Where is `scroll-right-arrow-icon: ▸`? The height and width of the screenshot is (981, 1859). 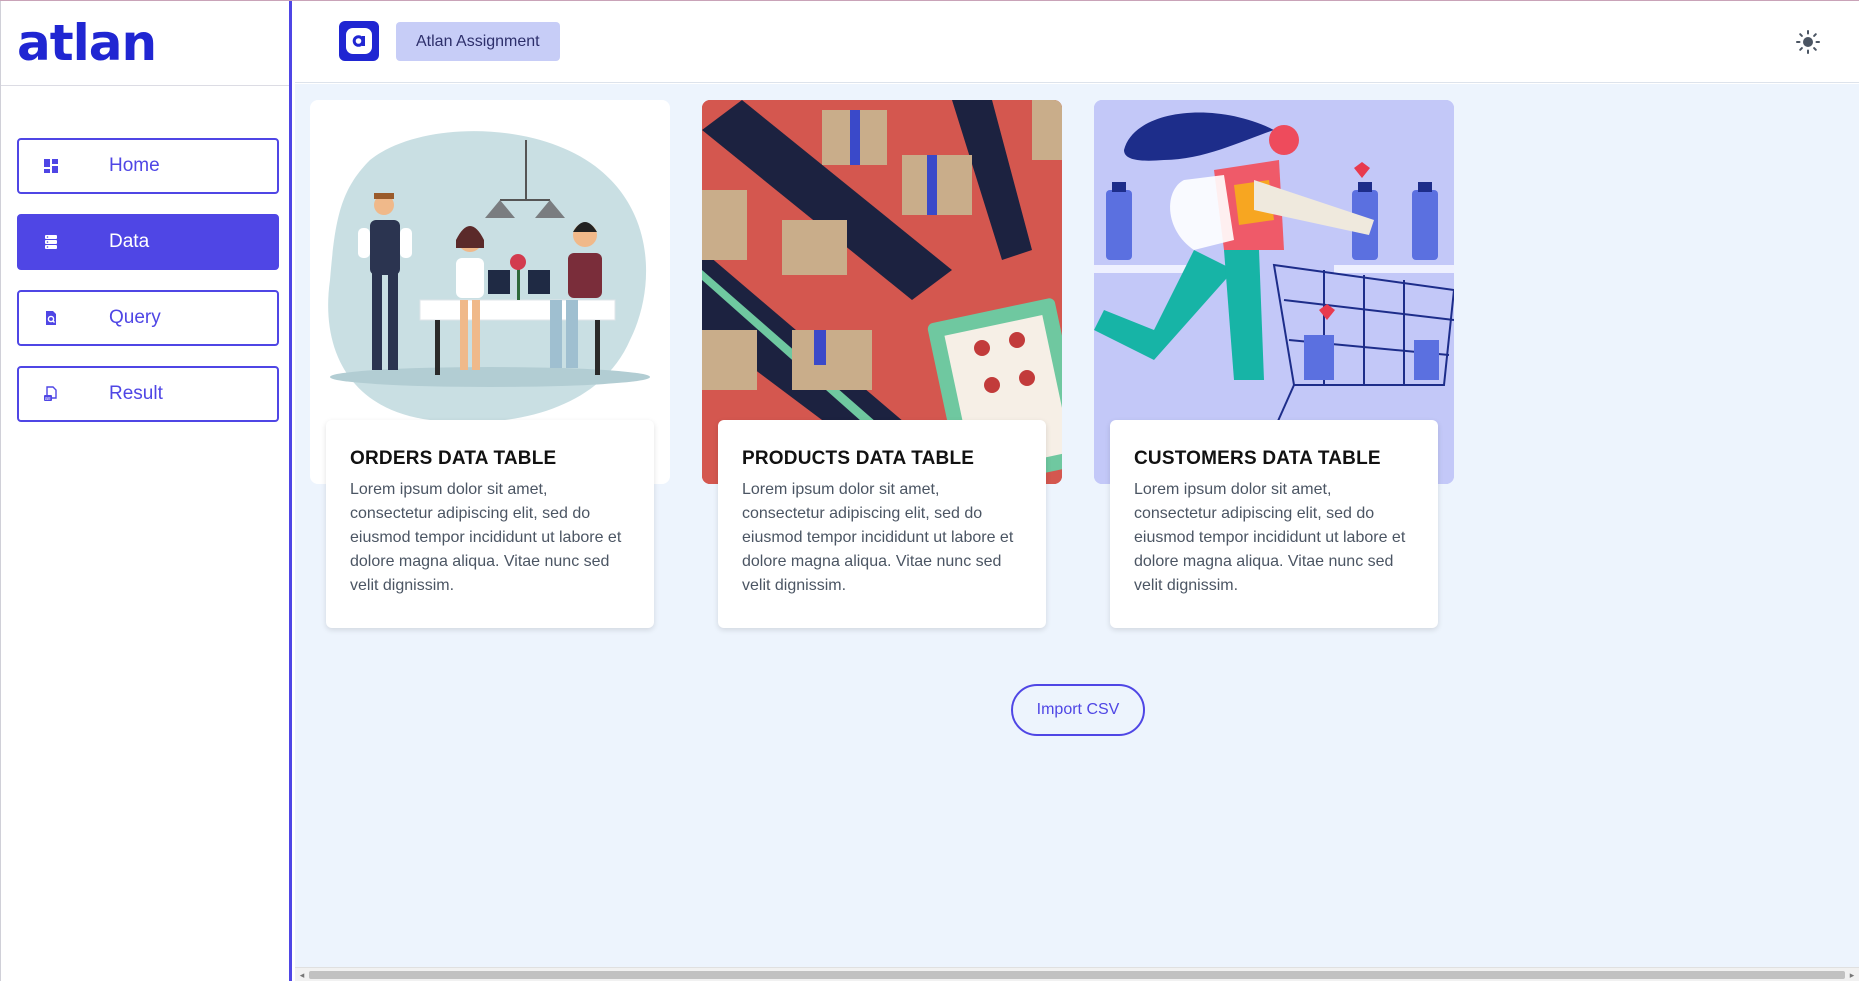 scroll-right-arrow-icon: ▸ is located at coordinates (1852, 975).